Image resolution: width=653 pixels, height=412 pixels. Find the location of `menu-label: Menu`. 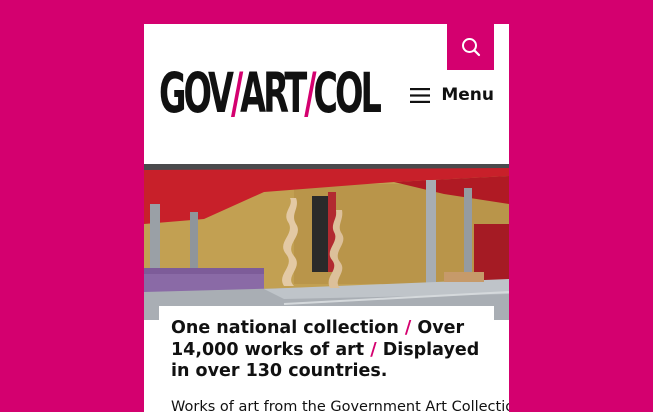

menu-label: Menu is located at coordinates (467, 95).